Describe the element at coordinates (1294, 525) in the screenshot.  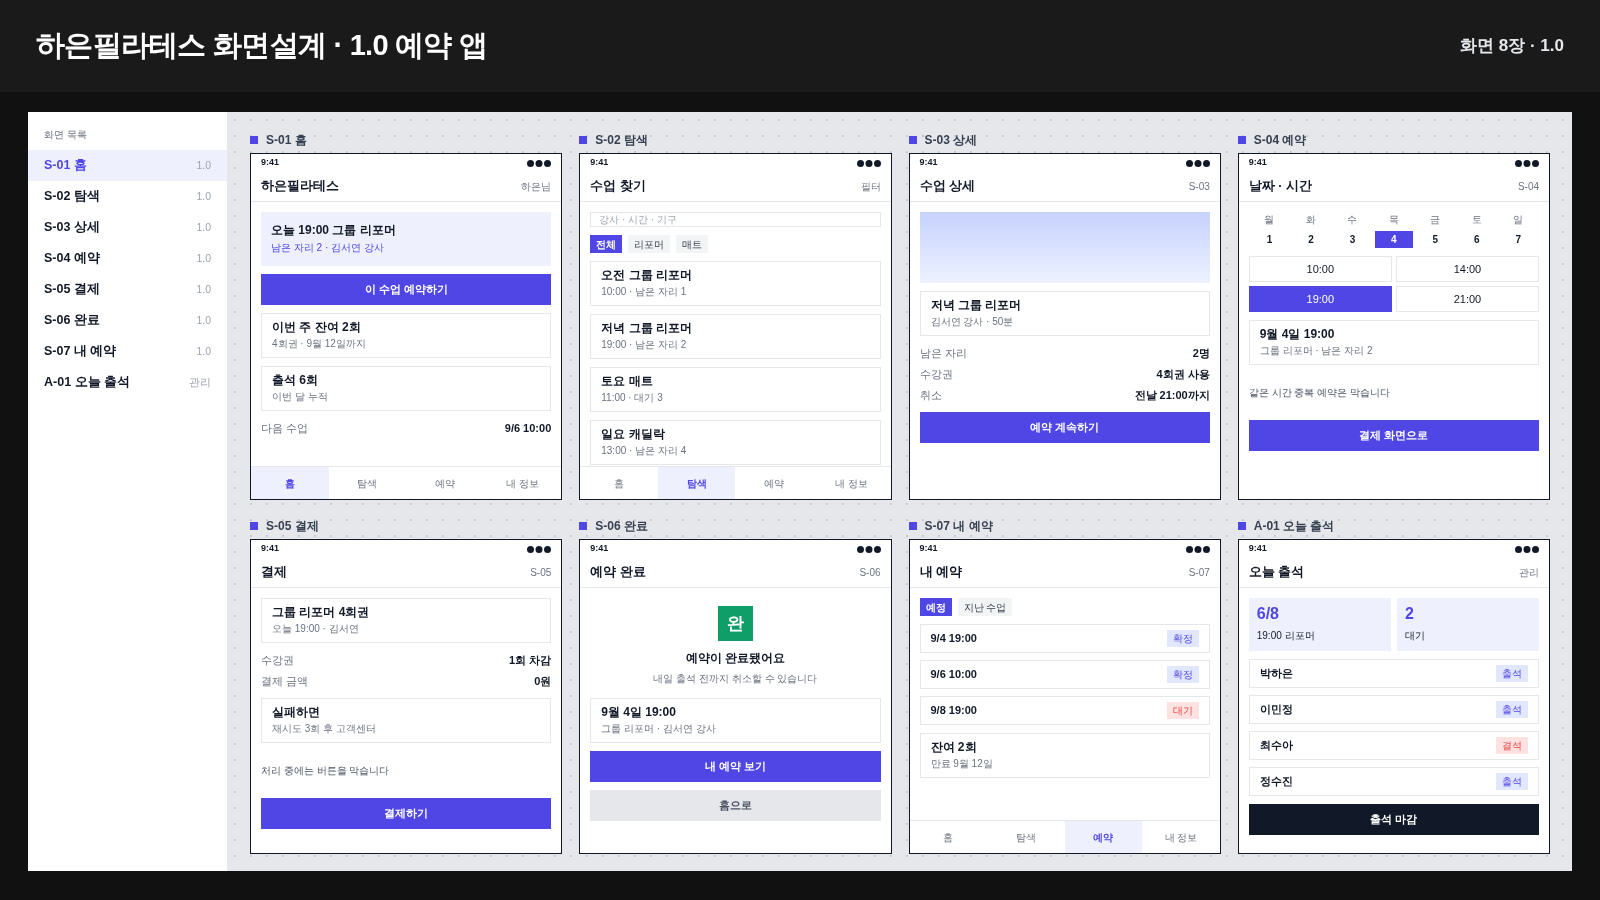
I see `screen-label: A-01 오늘 출석` at that location.